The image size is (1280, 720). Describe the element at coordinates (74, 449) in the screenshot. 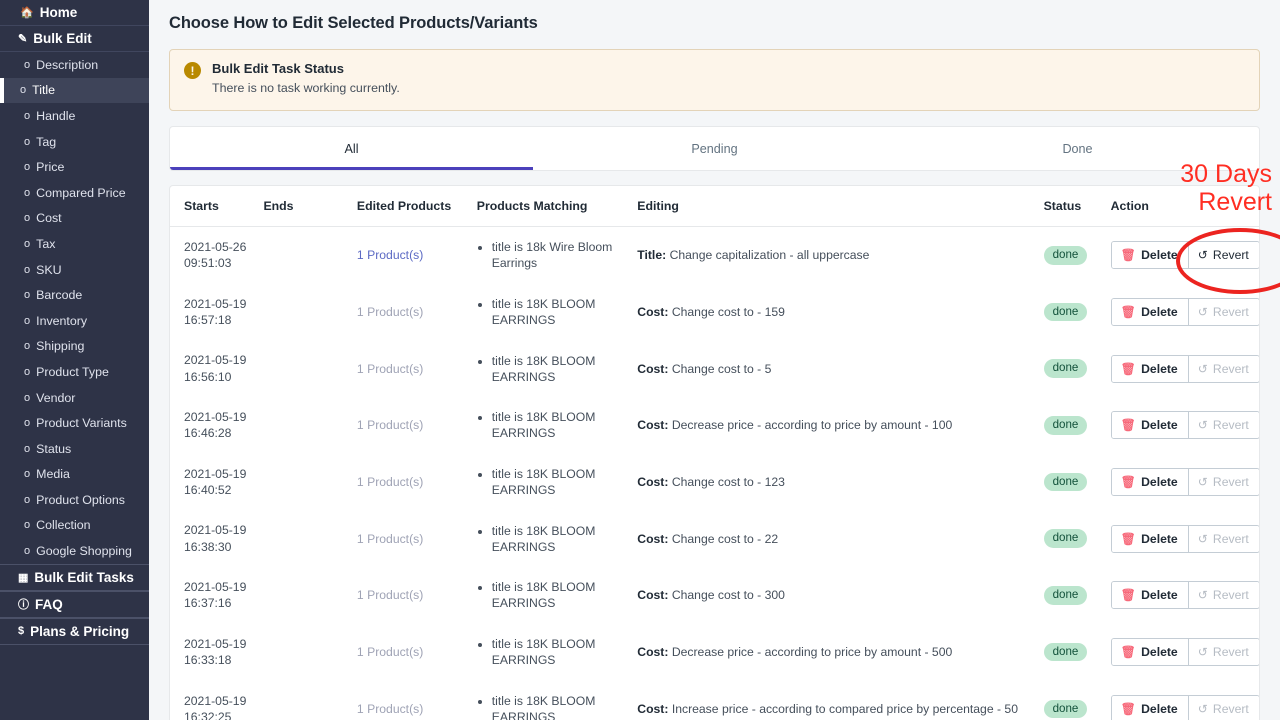

I see `sidebar-item-status: o Status` at that location.